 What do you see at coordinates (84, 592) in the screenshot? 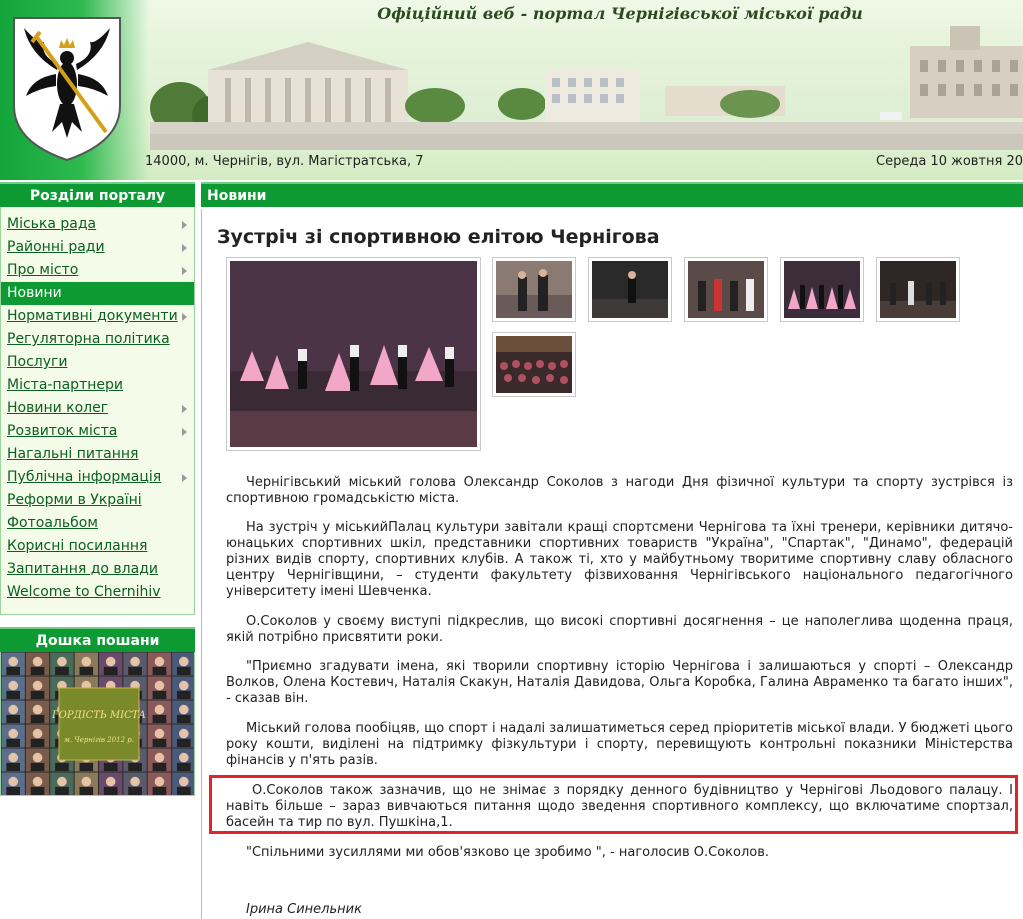
I see `sidebar-menu-item-label: Welcome to Chernihiv` at bounding box center [84, 592].